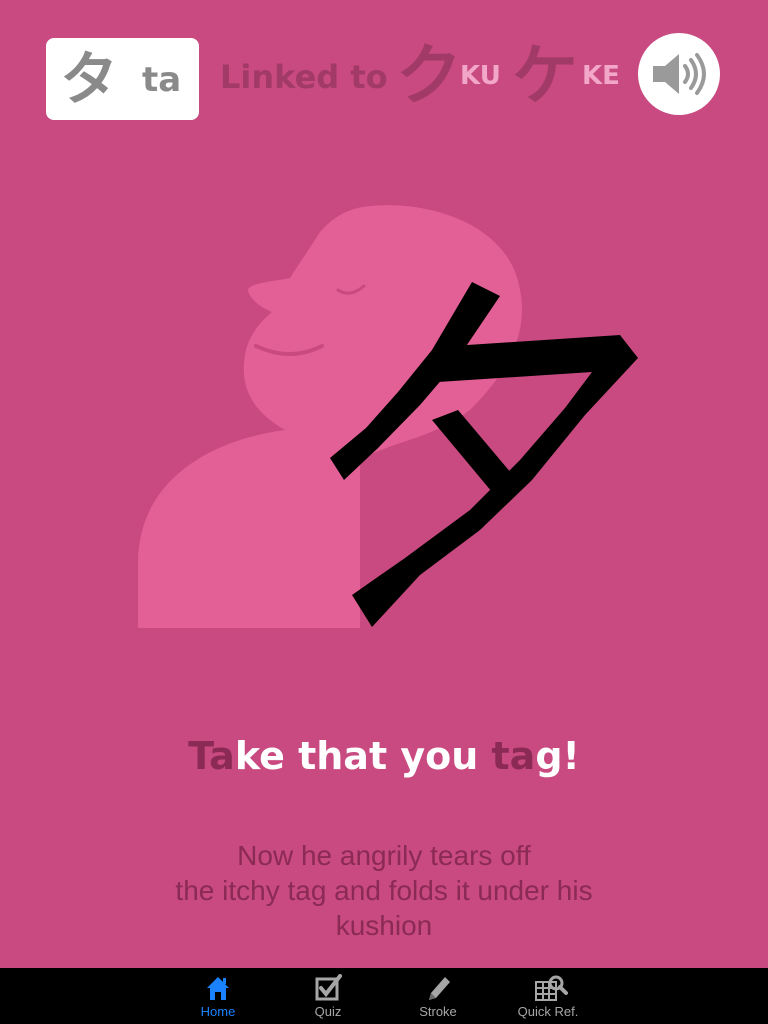  What do you see at coordinates (363, 756) in the screenshot?
I see `mnemonic-part: ke that you` at bounding box center [363, 756].